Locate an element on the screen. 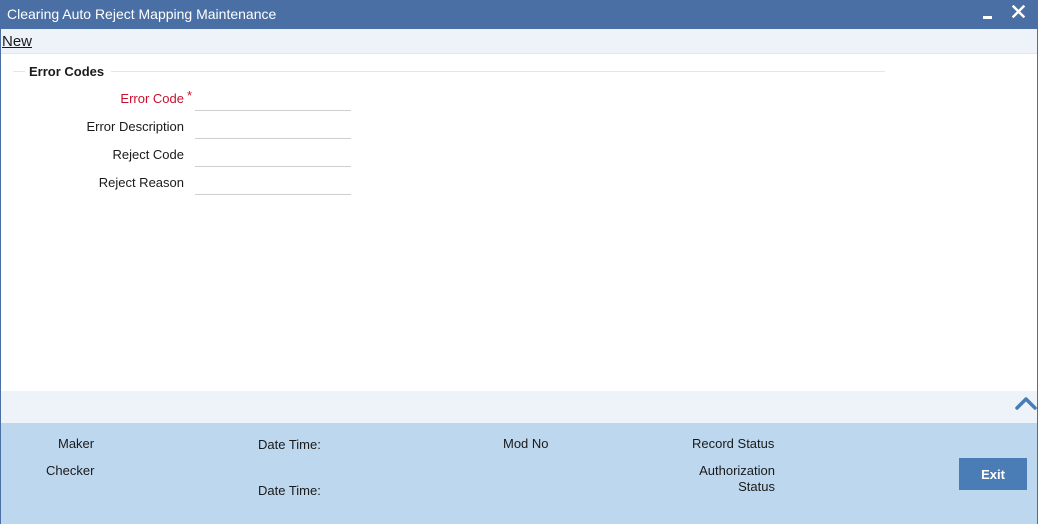  error-description-label: Error Description is located at coordinates (135, 126).